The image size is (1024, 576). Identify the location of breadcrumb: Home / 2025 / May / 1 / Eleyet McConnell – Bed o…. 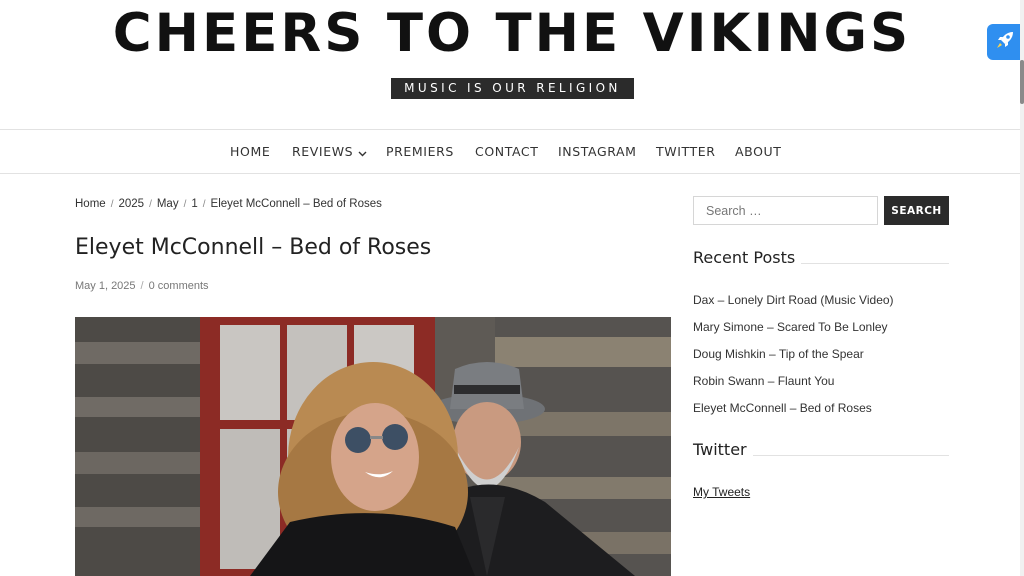
(228, 204).